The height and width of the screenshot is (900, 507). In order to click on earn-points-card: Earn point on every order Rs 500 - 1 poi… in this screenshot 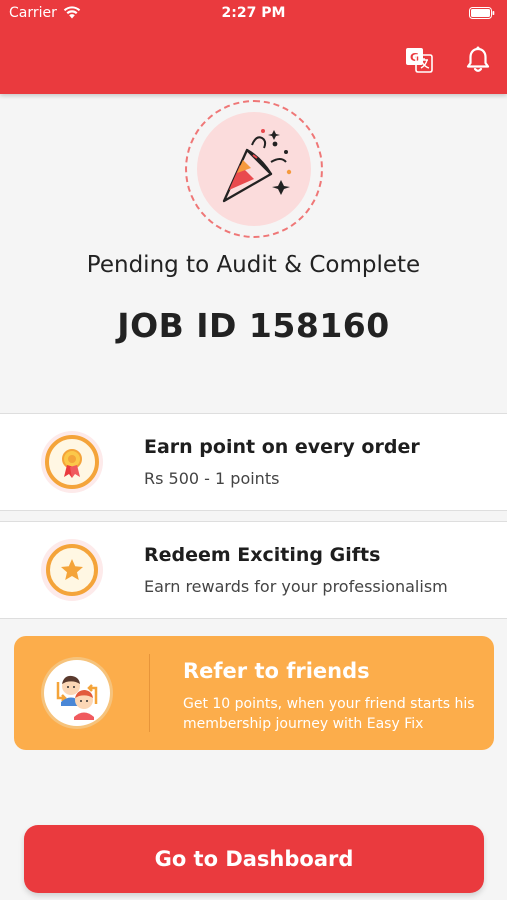, I will do `click(253, 462)`.